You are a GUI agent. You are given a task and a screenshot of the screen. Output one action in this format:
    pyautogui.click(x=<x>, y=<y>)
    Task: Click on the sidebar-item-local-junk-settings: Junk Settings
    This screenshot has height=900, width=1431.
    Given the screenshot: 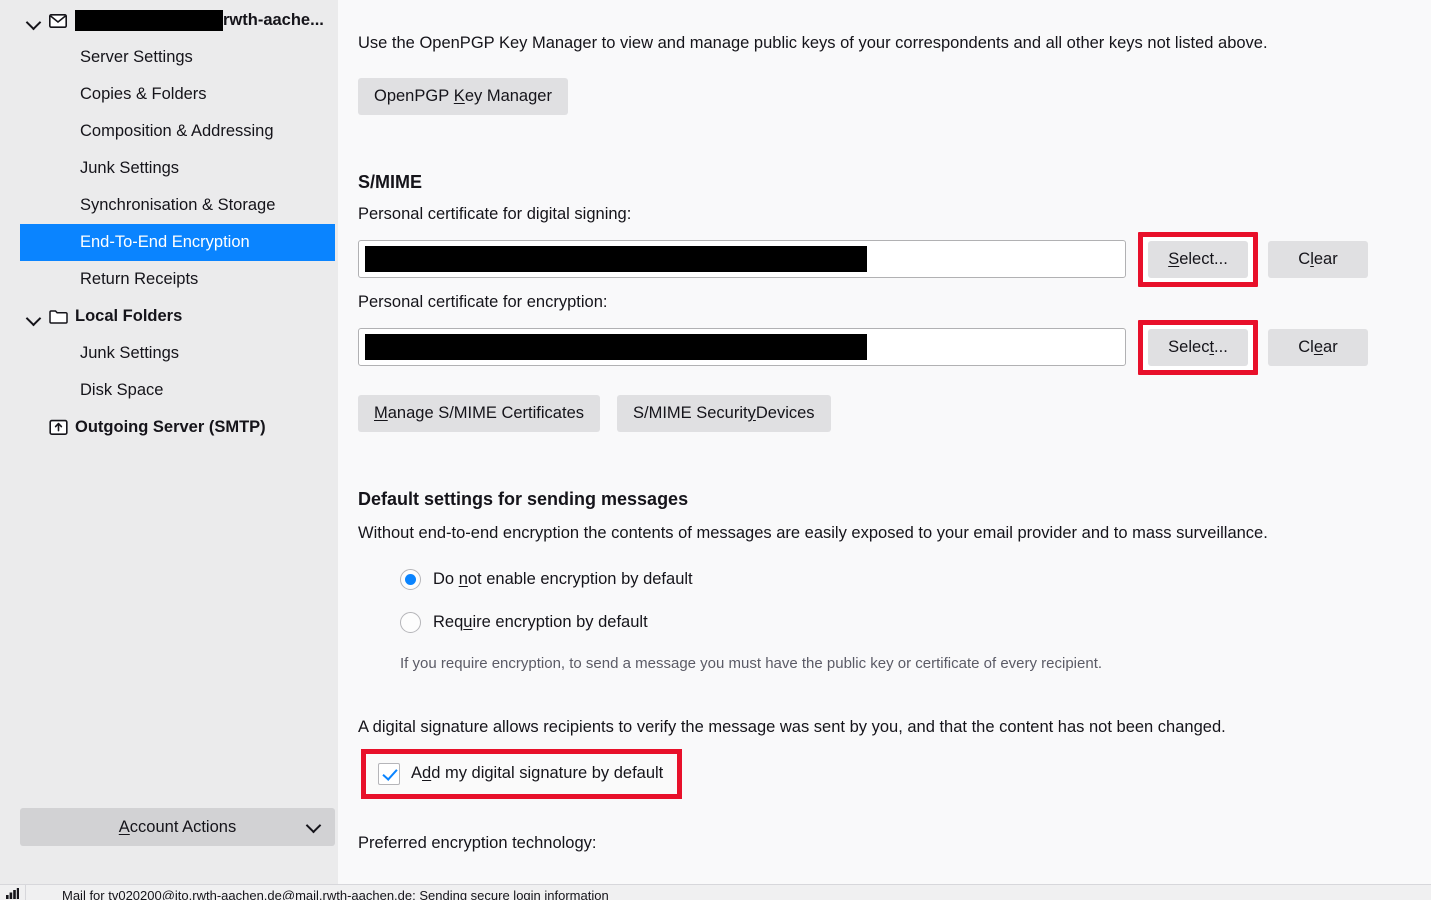 What is the action you would take?
    pyautogui.click(x=169, y=353)
    